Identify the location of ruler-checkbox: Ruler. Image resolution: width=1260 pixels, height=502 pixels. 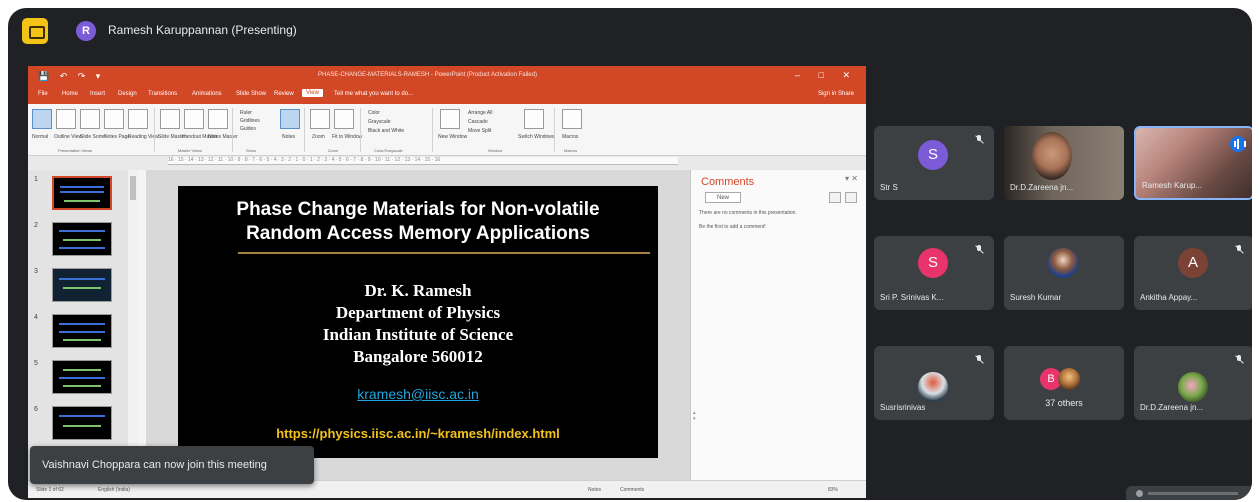
(246, 113).